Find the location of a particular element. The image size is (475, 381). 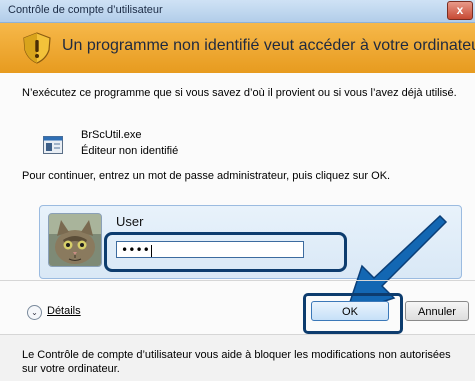

user-name: User is located at coordinates (130, 221).